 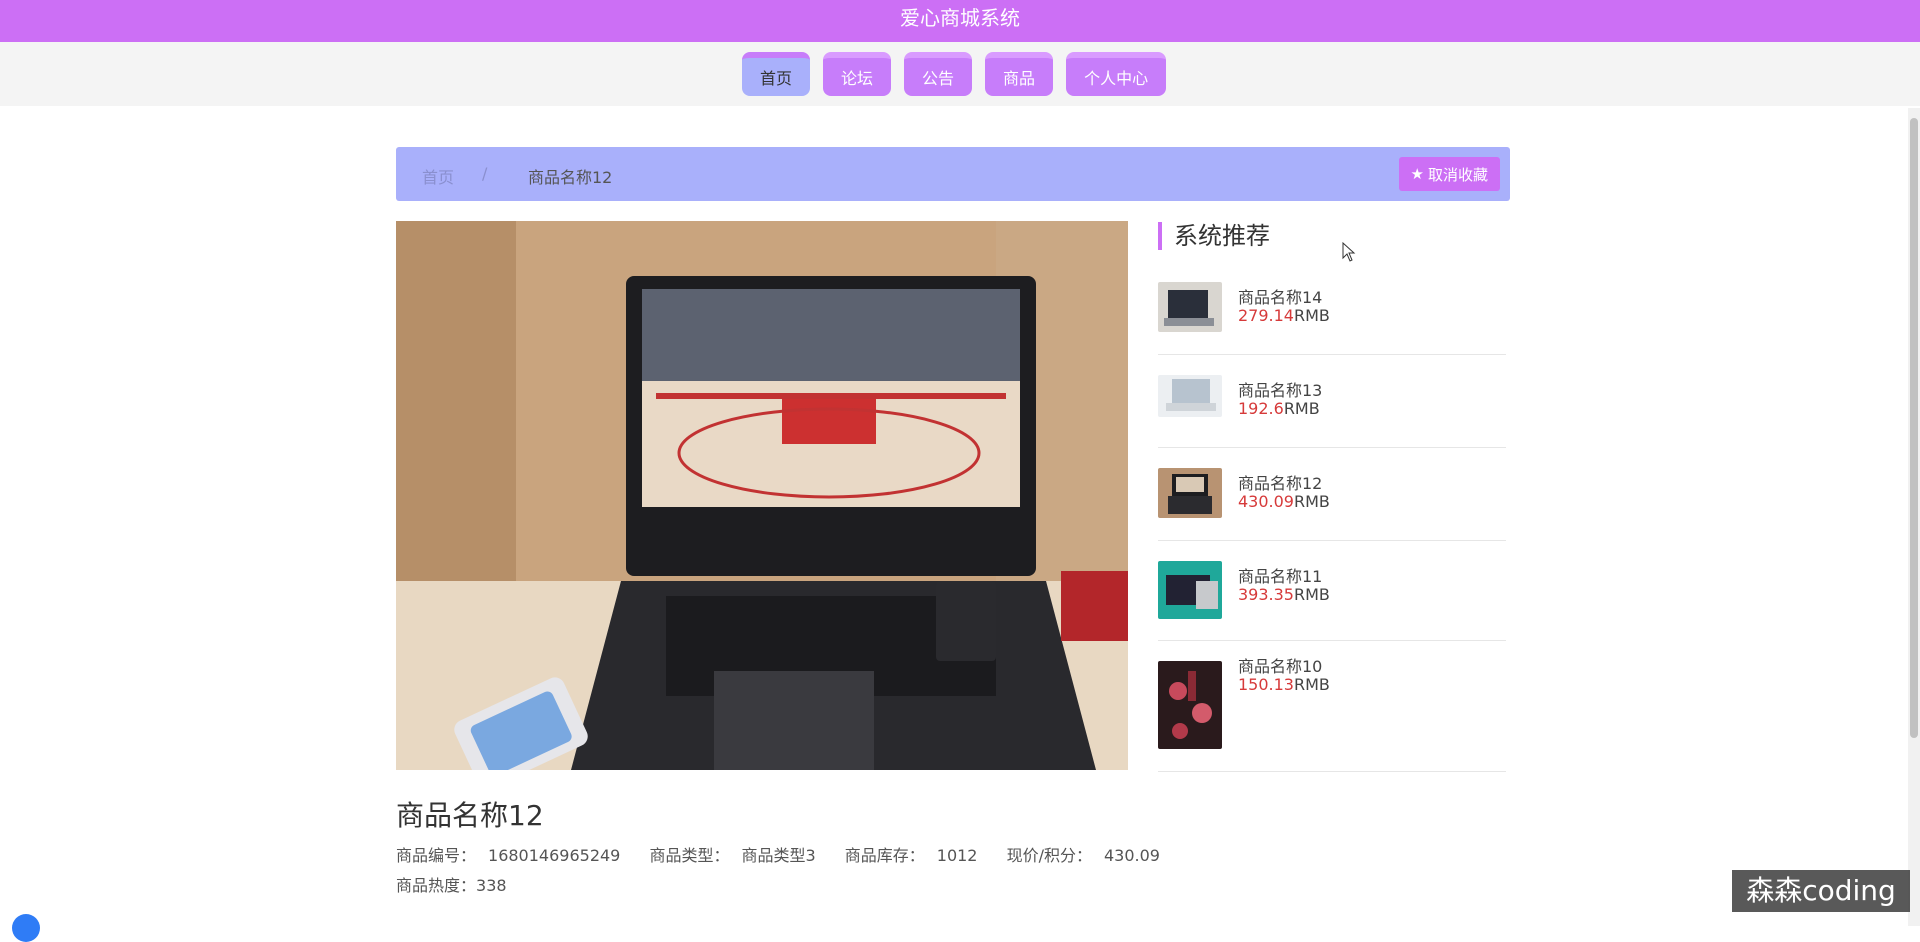 What do you see at coordinates (1019, 74) in the screenshot?
I see `nav-products: 商品` at bounding box center [1019, 74].